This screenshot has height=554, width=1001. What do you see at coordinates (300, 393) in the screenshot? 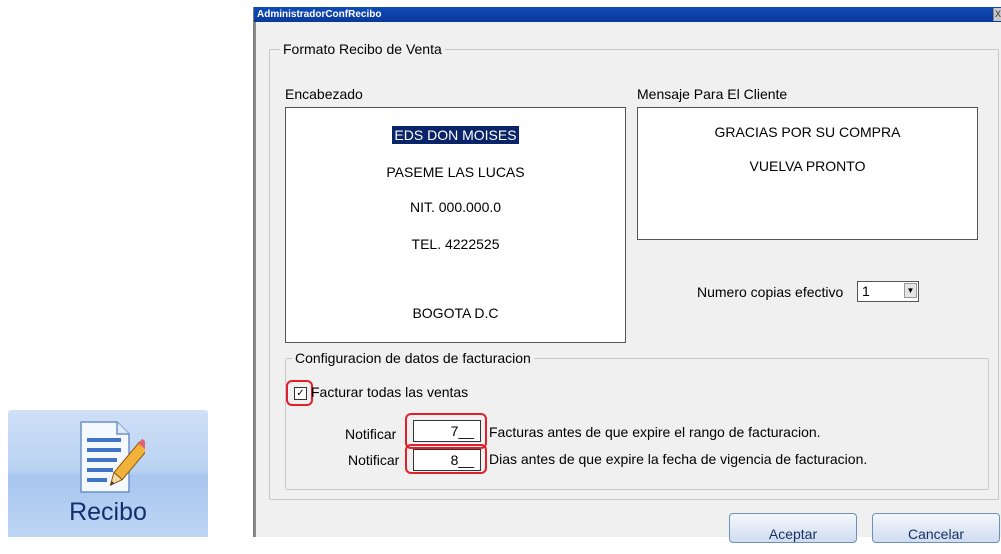
I see `bill-all-checkbox: ✓` at bounding box center [300, 393].